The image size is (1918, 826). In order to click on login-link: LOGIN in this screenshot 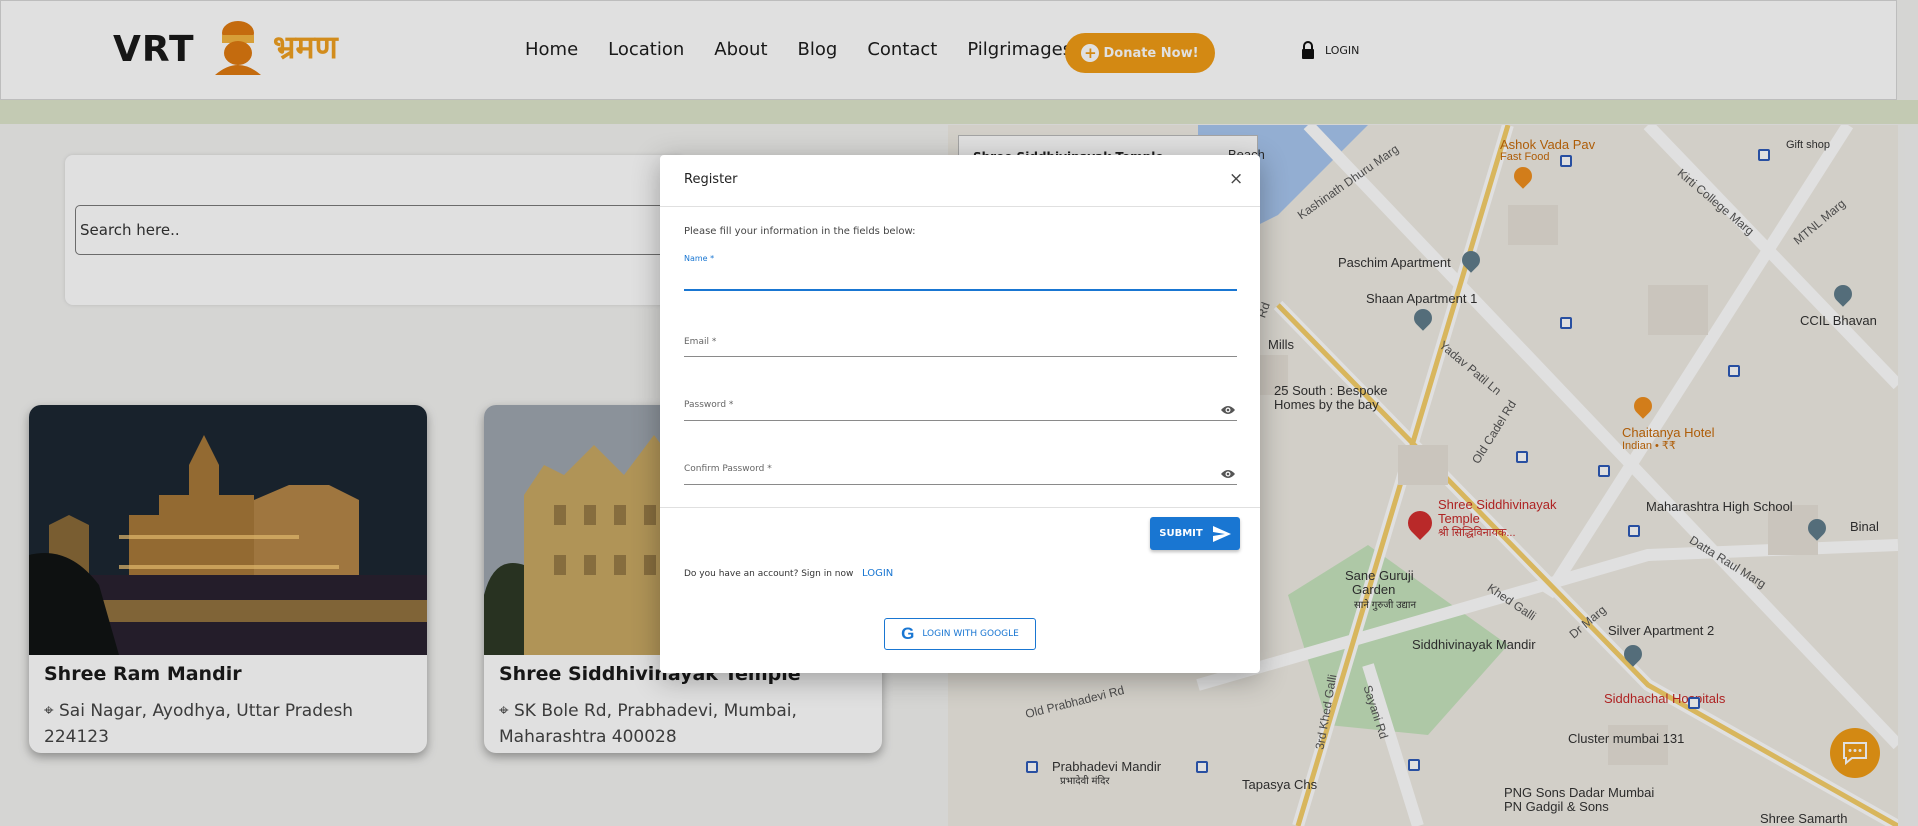, I will do `click(877, 573)`.